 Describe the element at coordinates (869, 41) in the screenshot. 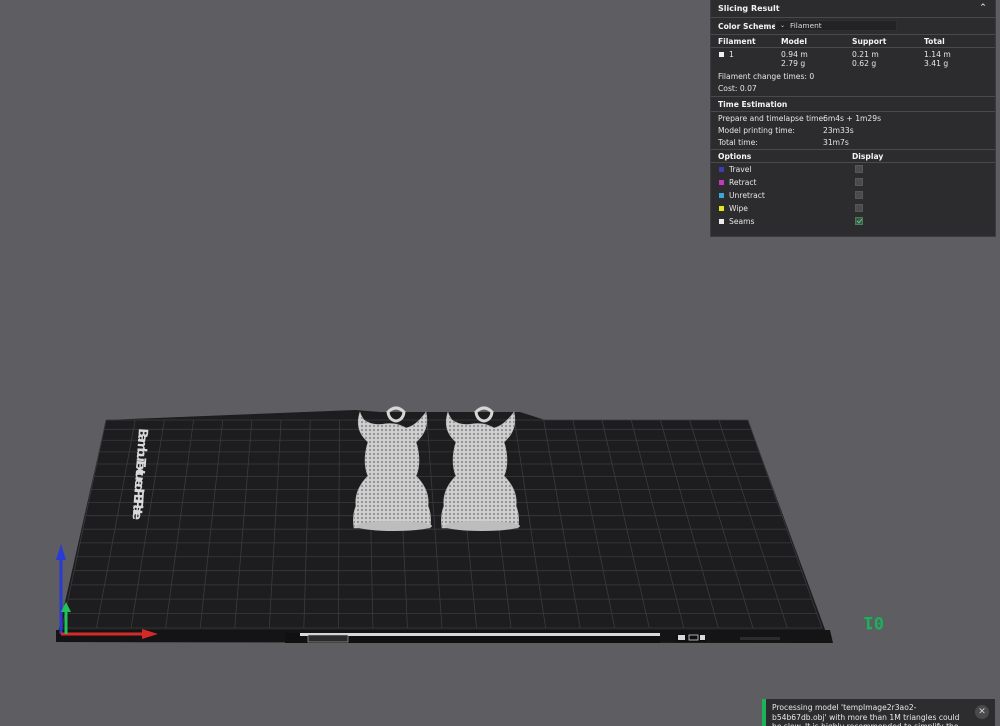

I see `header-support: Support` at that location.